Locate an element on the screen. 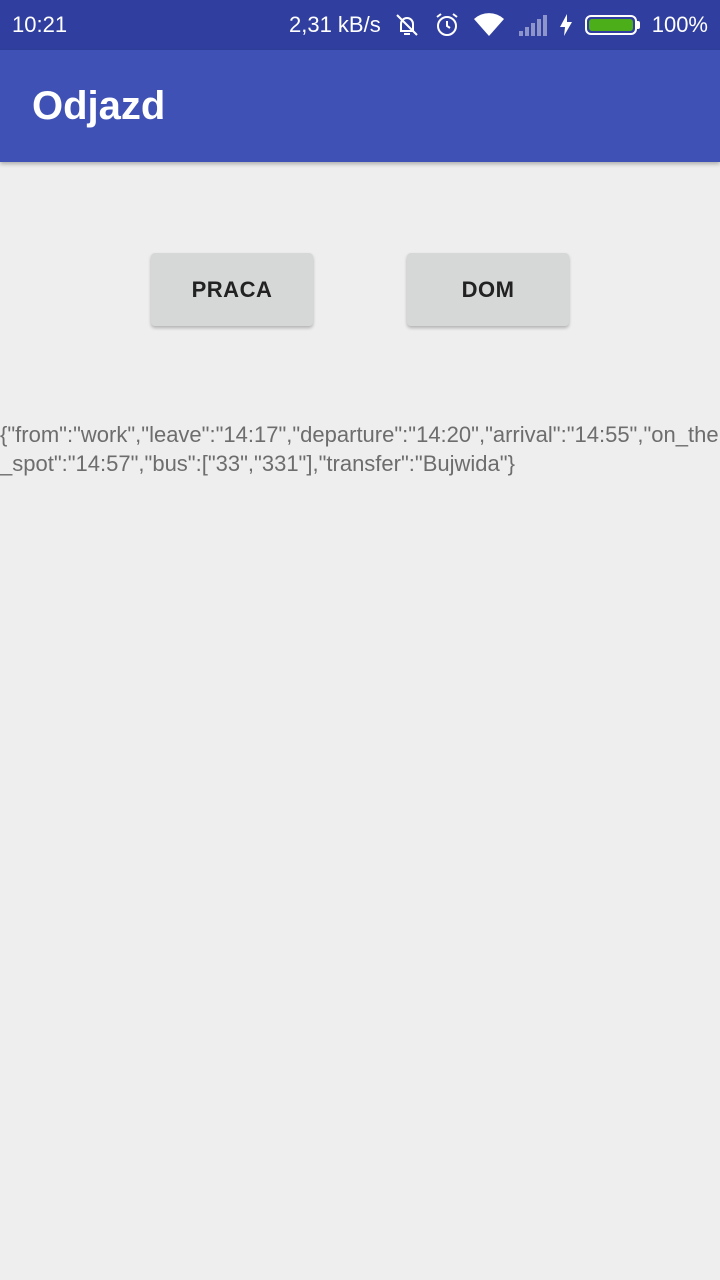 The height and width of the screenshot is (1280, 720). notifications-off-icon is located at coordinates (407, 25).